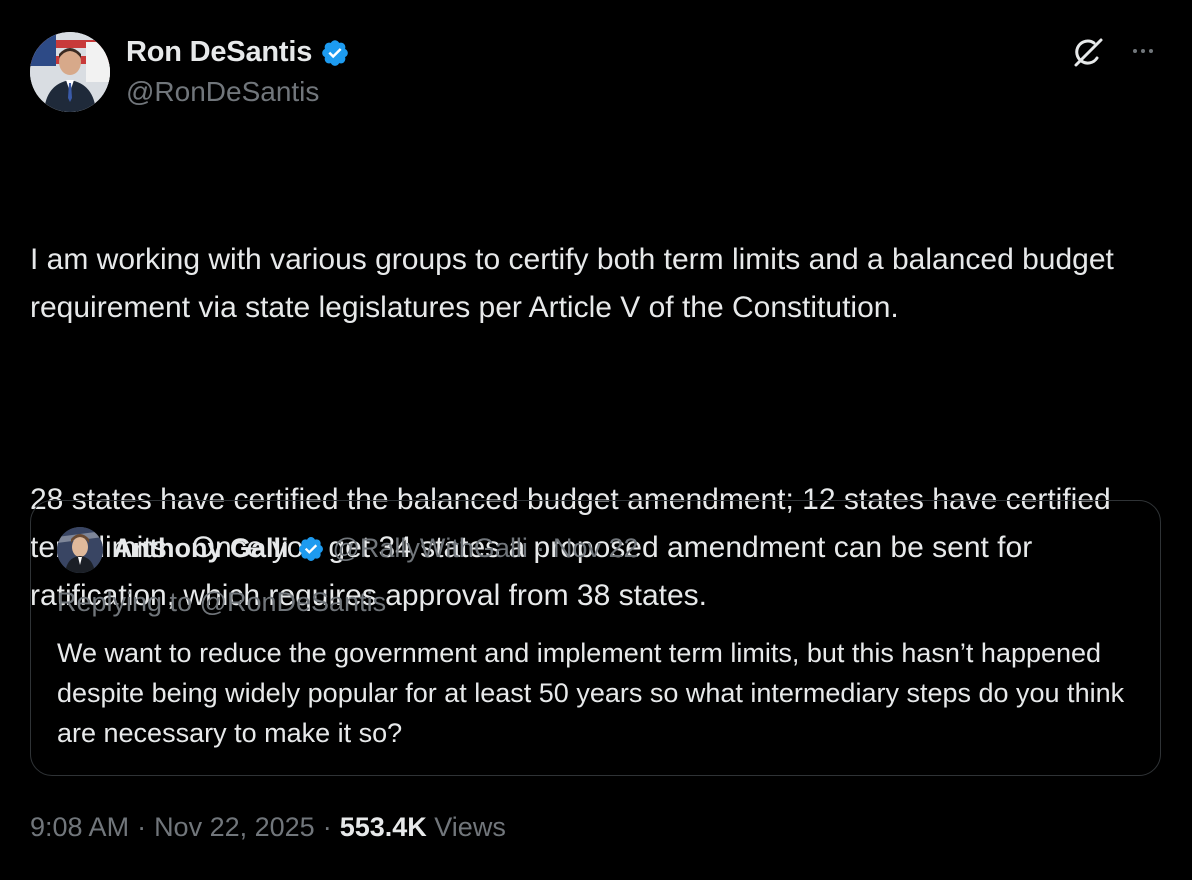 The width and height of the screenshot is (1192, 880). What do you see at coordinates (470, 827) in the screenshot?
I see `views-label: Views` at bounding box center [470, 827].